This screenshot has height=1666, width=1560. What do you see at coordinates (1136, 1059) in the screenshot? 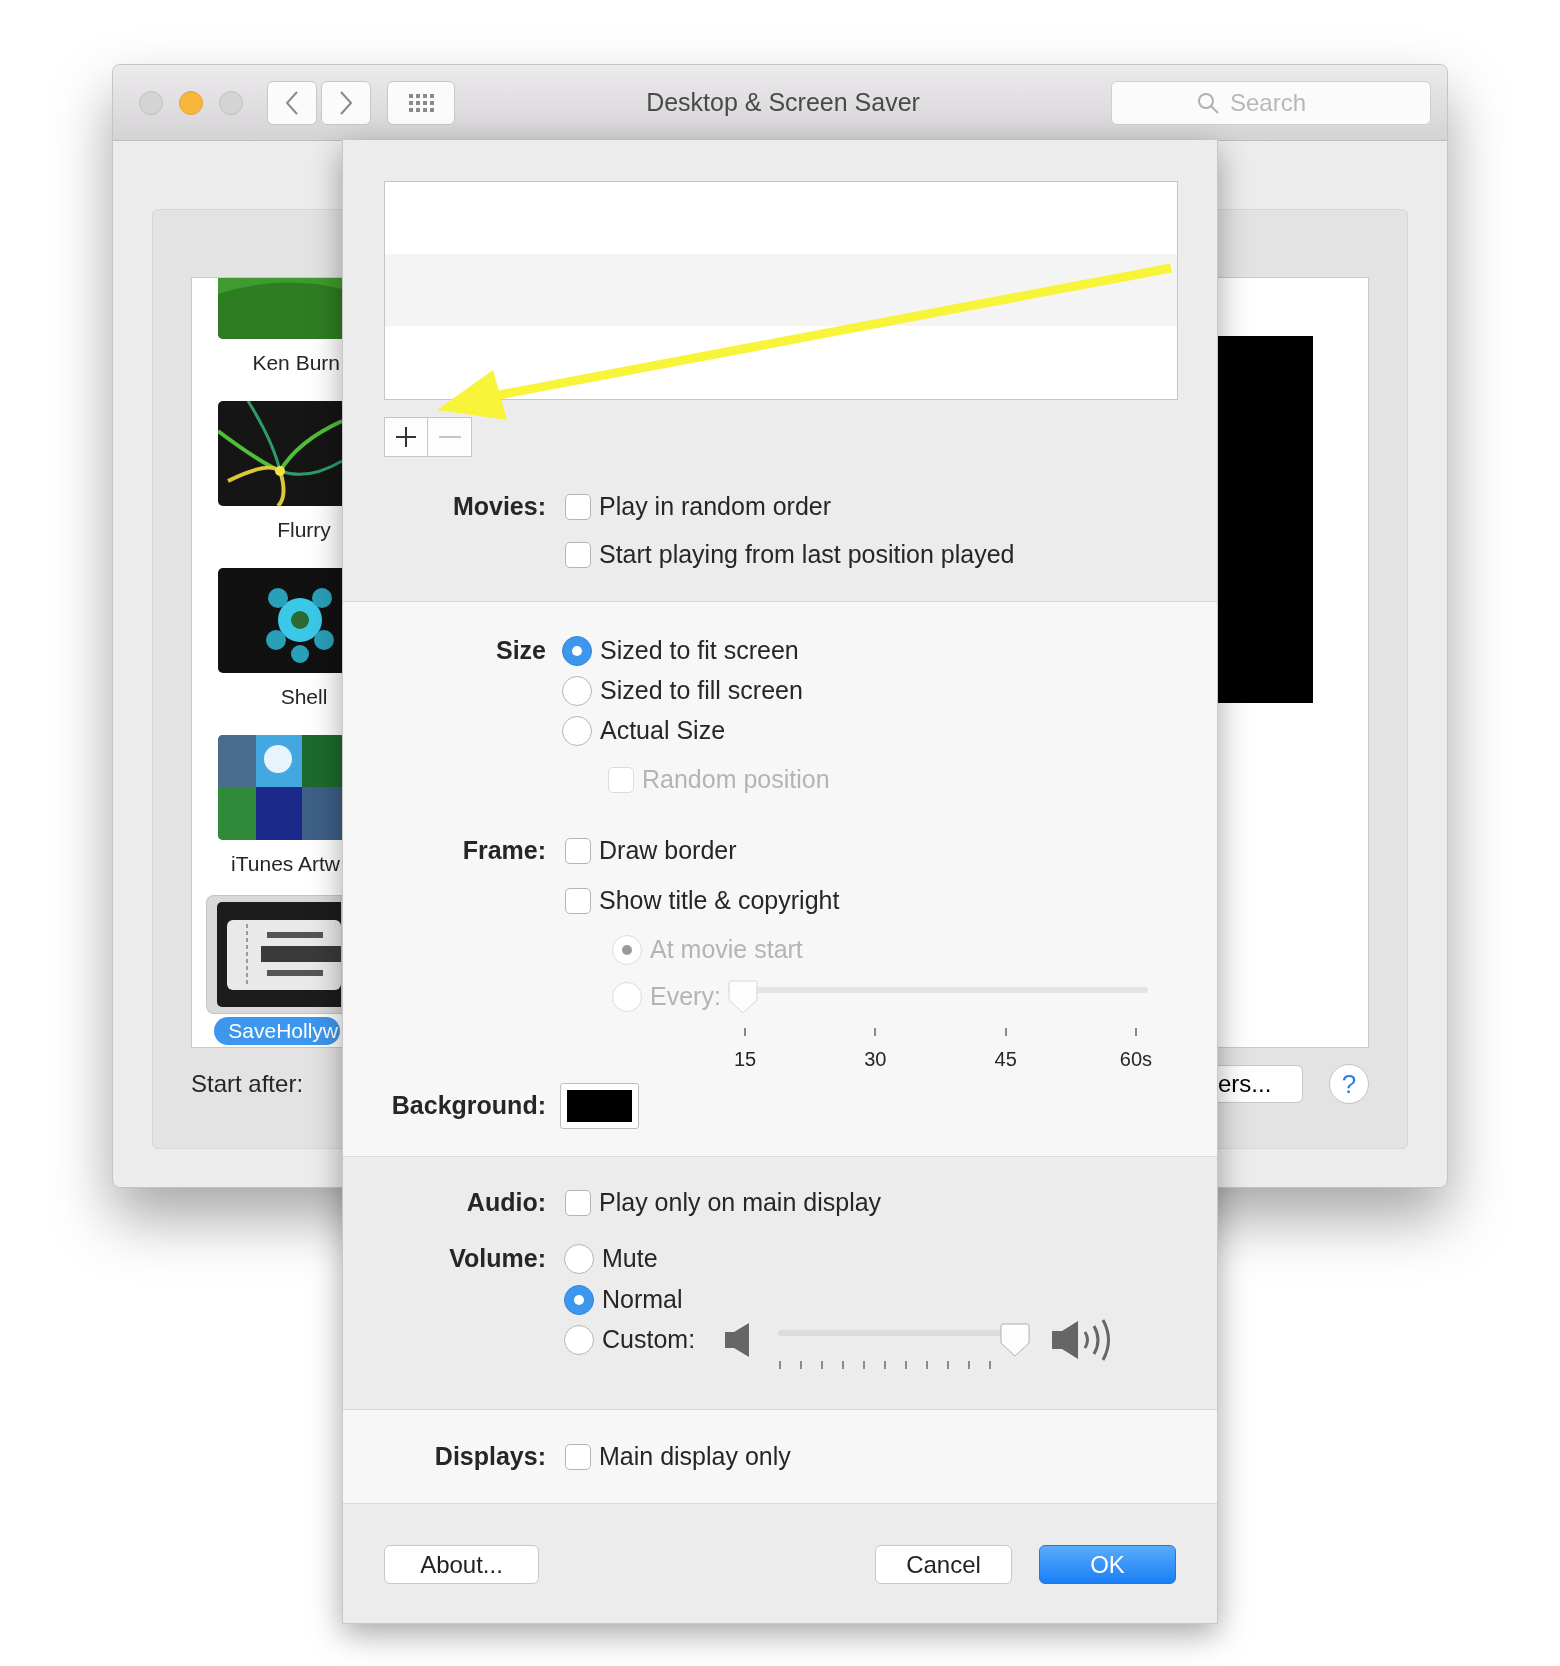
I see `tick-label: 60s` at bounding box center [1136, 1059].